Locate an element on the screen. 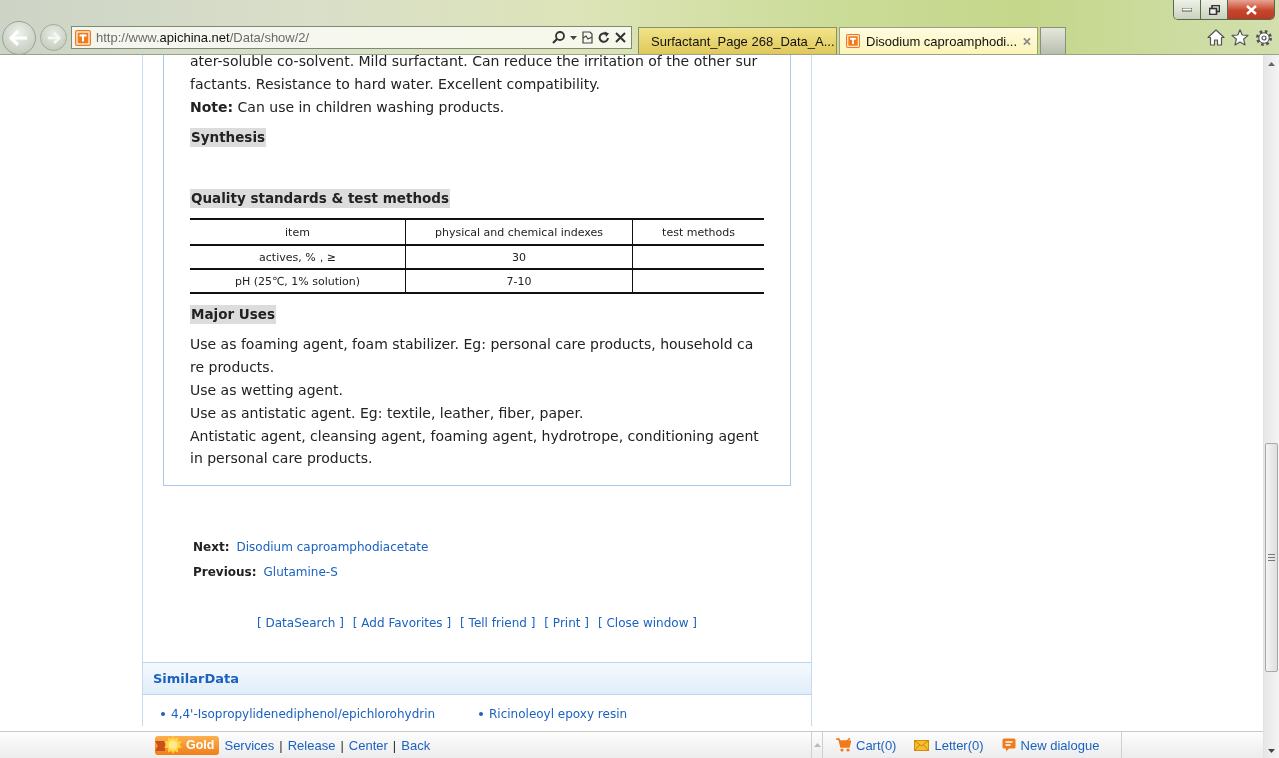 This screenshot has width=1279, height=758. section-heading: Synthesis is located at coordinates (228, 138).